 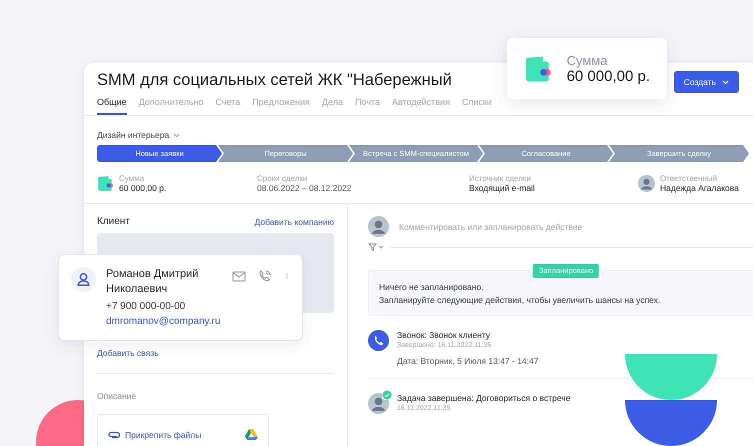 What do you see at coordinates (467, 361) in the screenshot?
I see `event-detail: Дата: Вторник, 5 Июля 13:47 - 14:47` at bounding box center [467, 361].